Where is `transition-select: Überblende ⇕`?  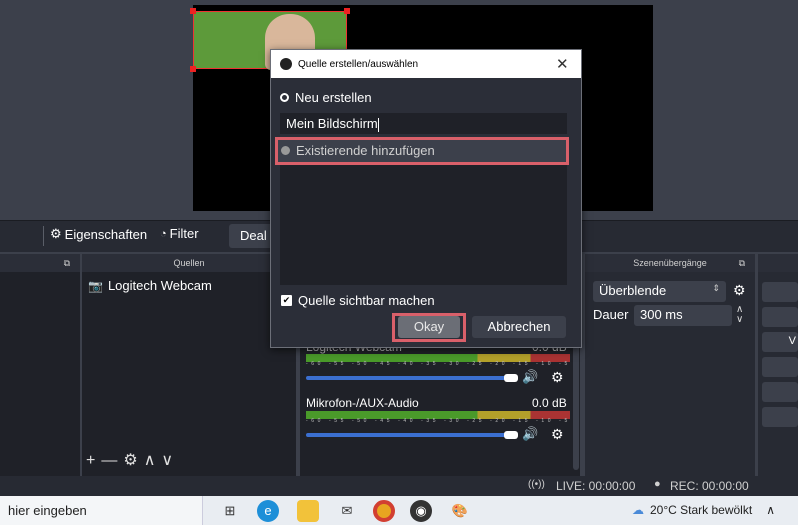
transition-select: Überblende ⇕ is located at coordinates (659, 291).